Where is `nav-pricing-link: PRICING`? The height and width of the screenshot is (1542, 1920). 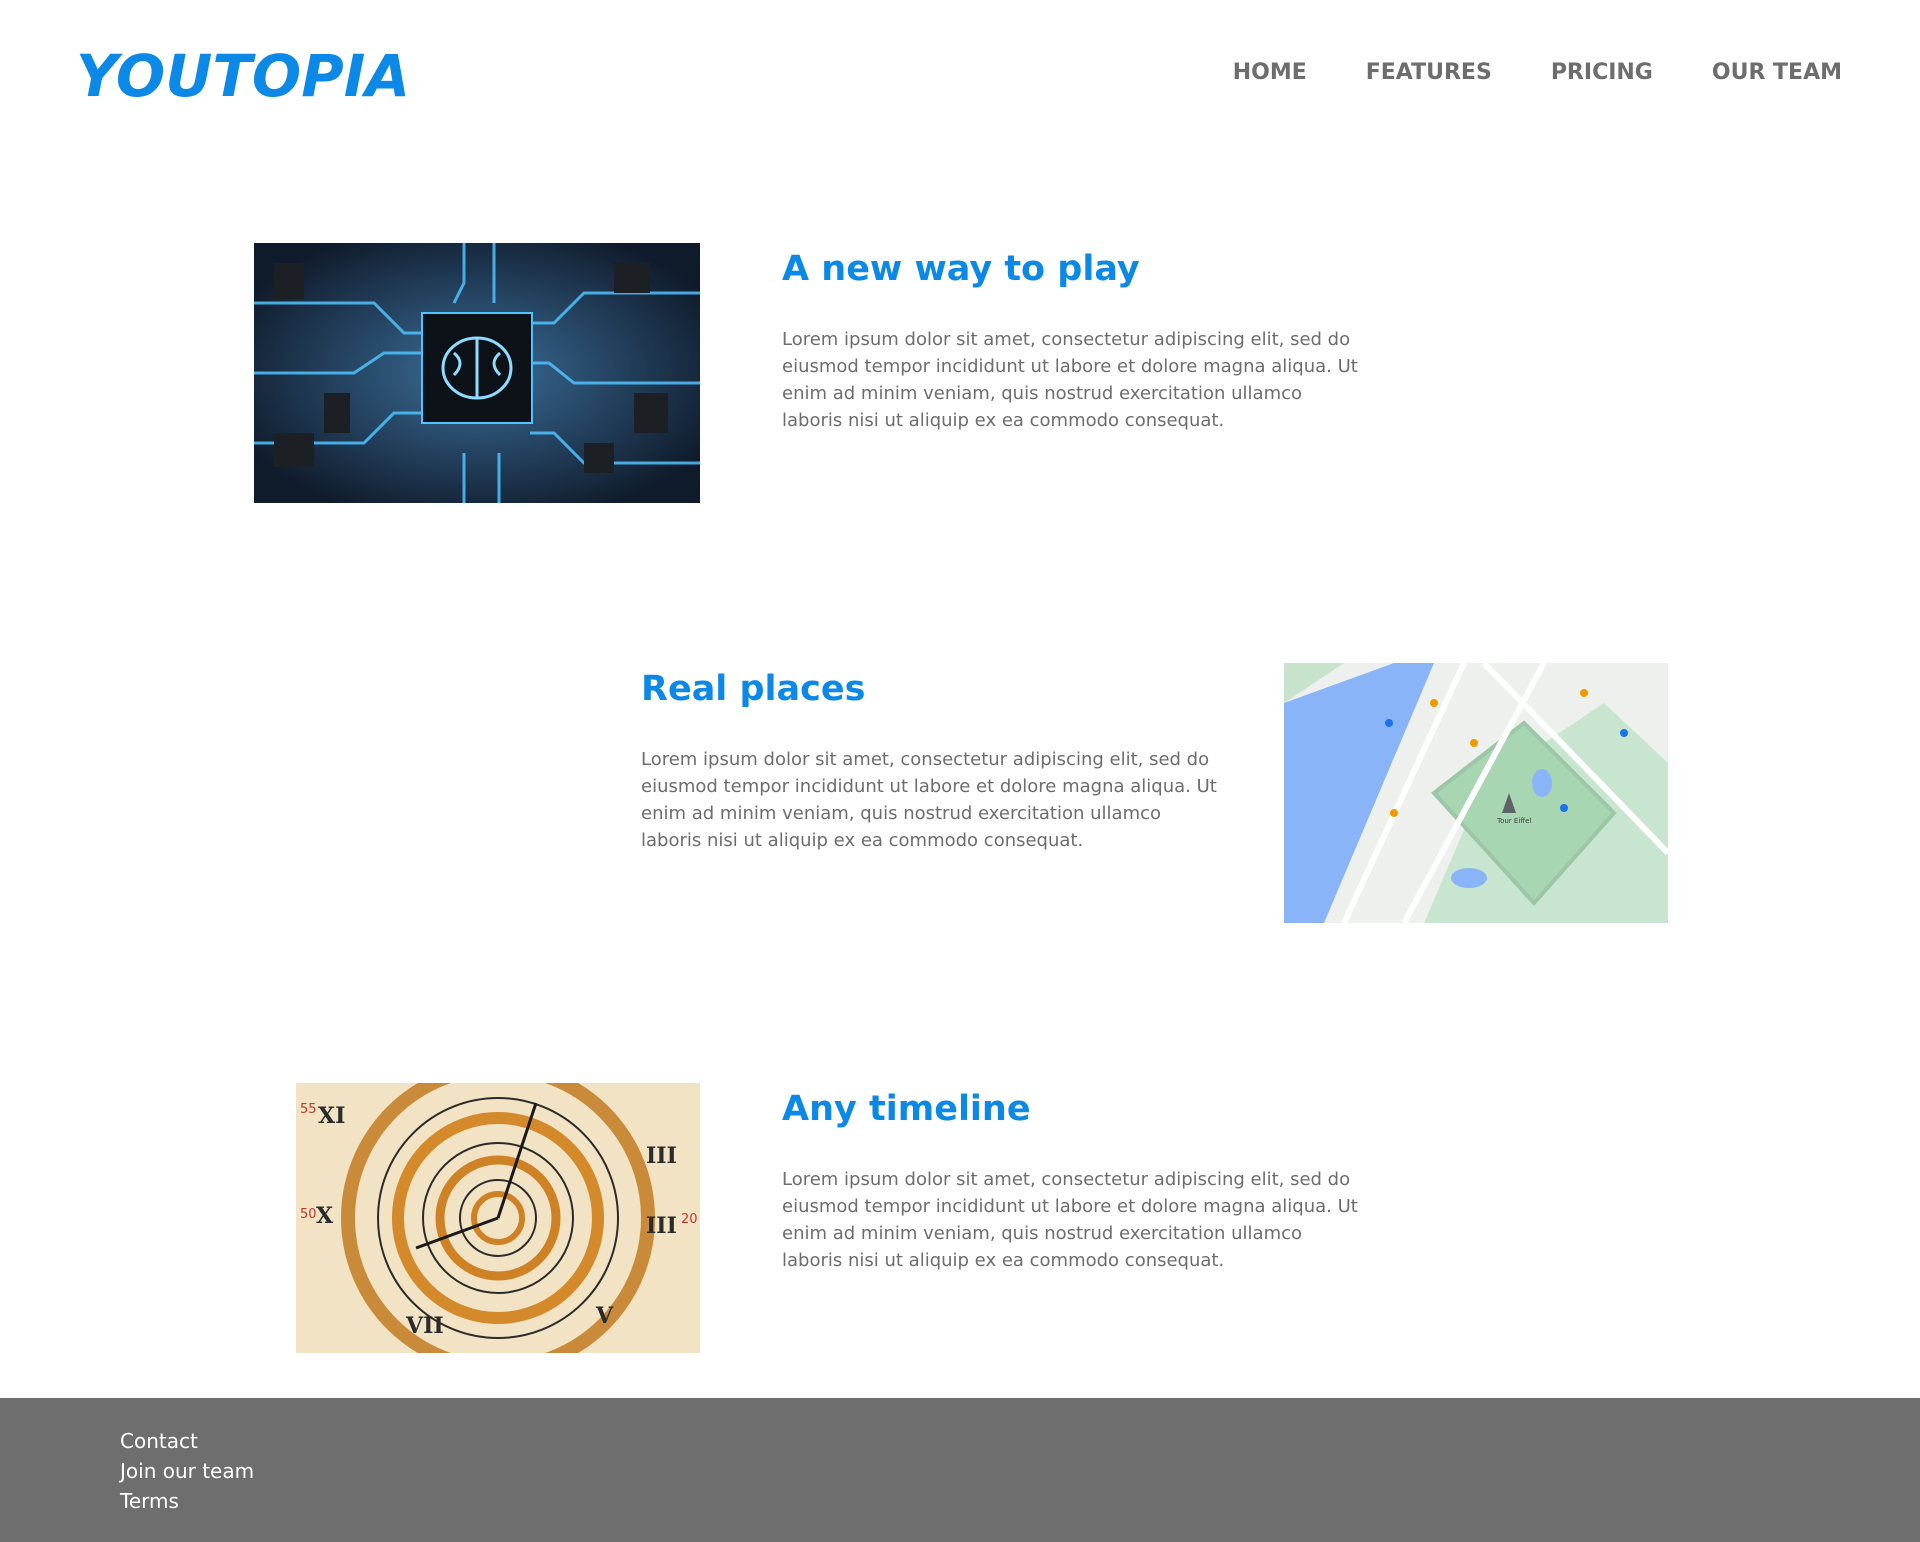
nav-pricing-link: PRICING is located at coordinates (1602, 73).